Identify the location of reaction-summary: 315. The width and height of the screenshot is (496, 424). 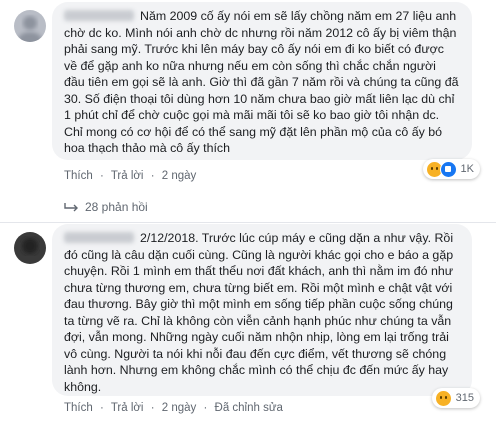
(455, 398).